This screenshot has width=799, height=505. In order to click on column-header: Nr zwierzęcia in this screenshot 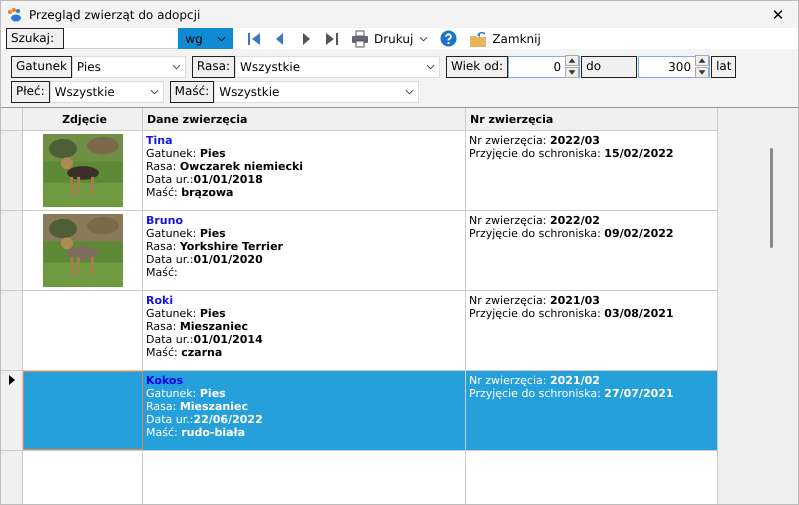, I will do `click(592, 119)`.